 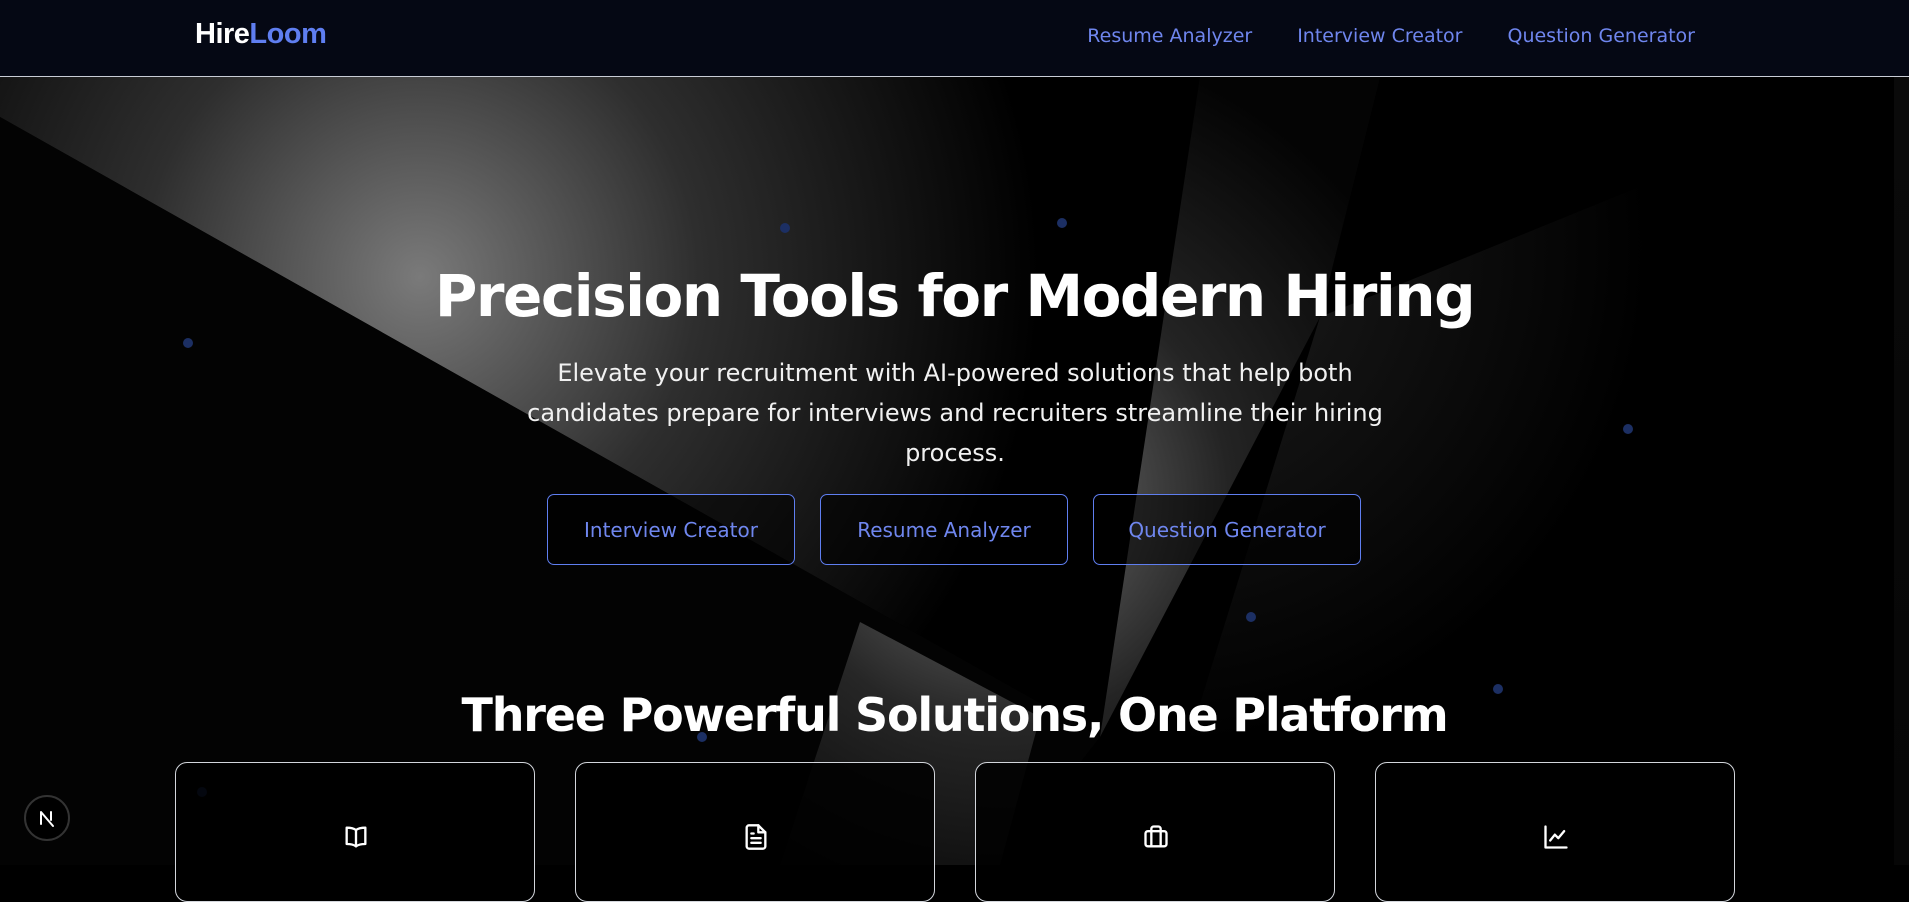 I want to click on line-chart-icon, so click(x=1556, y=837).